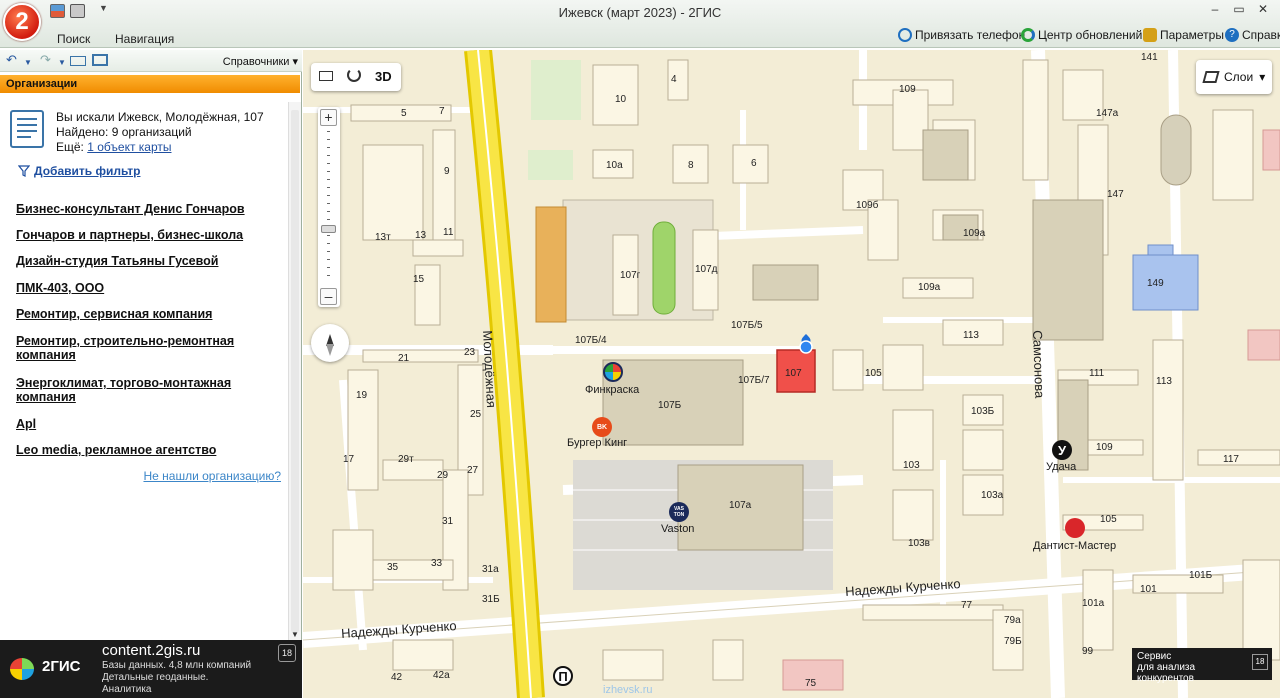 The width and height of the screenshot is (1280, 698). I want to click on building-number: 25, so click(475, 414).